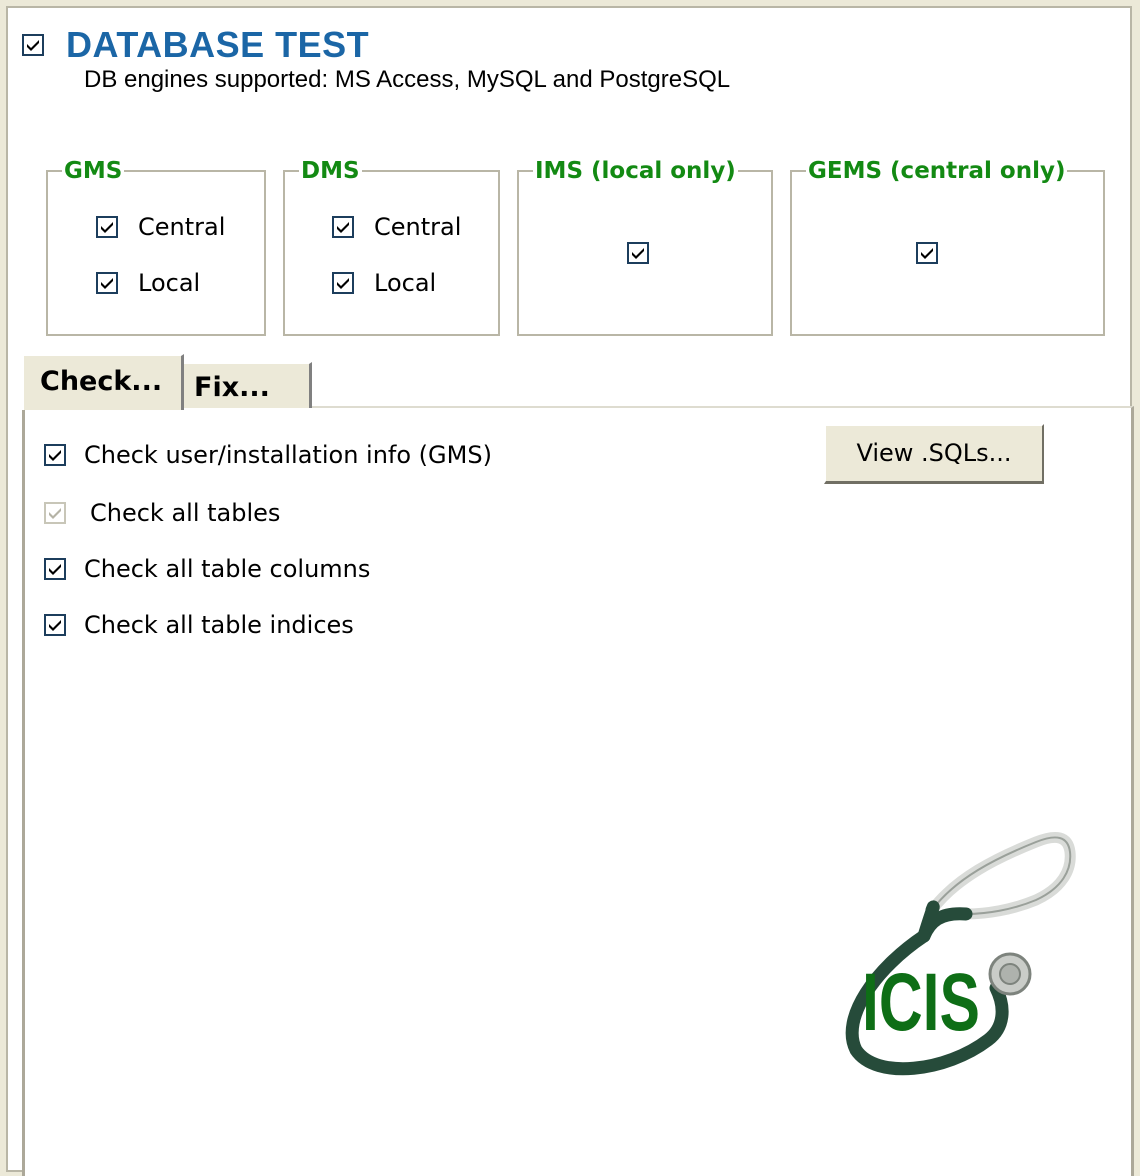 The height and width of the screenshot is (1176, 1140). What do you see at coordinates (288, 455) in the screenshot?
I see `check-user-info-label: Check user/installation info (GMS)` at bounding box center [288, 455].